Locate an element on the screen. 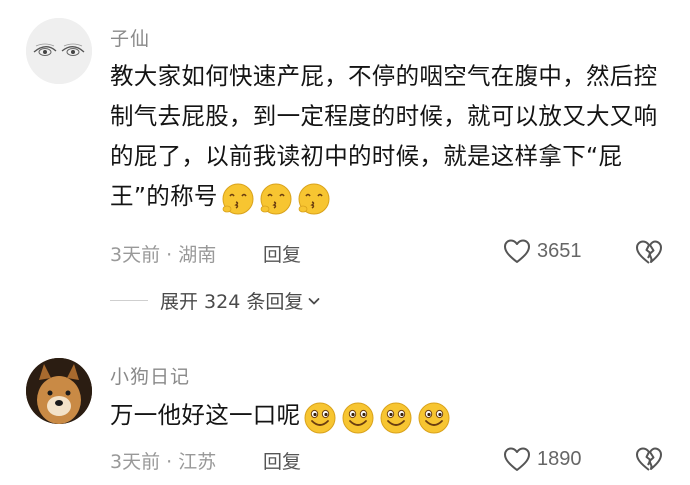 The height and width of the screenshot is (485, 690). like-count: 3651 is located at coordinates (559, 250).